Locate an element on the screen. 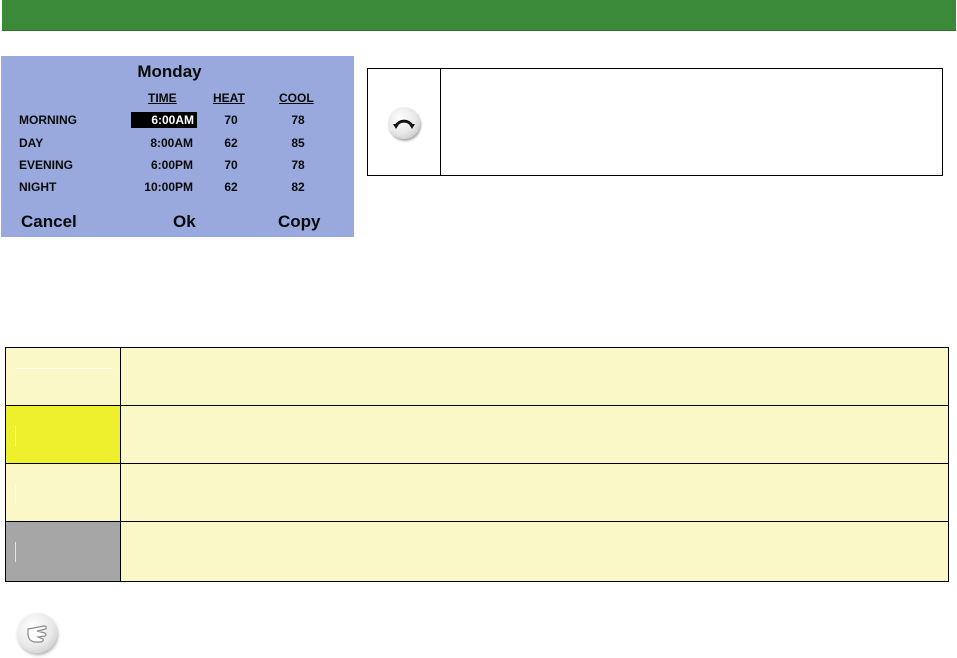 Image resolution: width=957 pixels, height=658 pixels. time-cell-morning: 6:00AM is located at coordinates (164, 120).